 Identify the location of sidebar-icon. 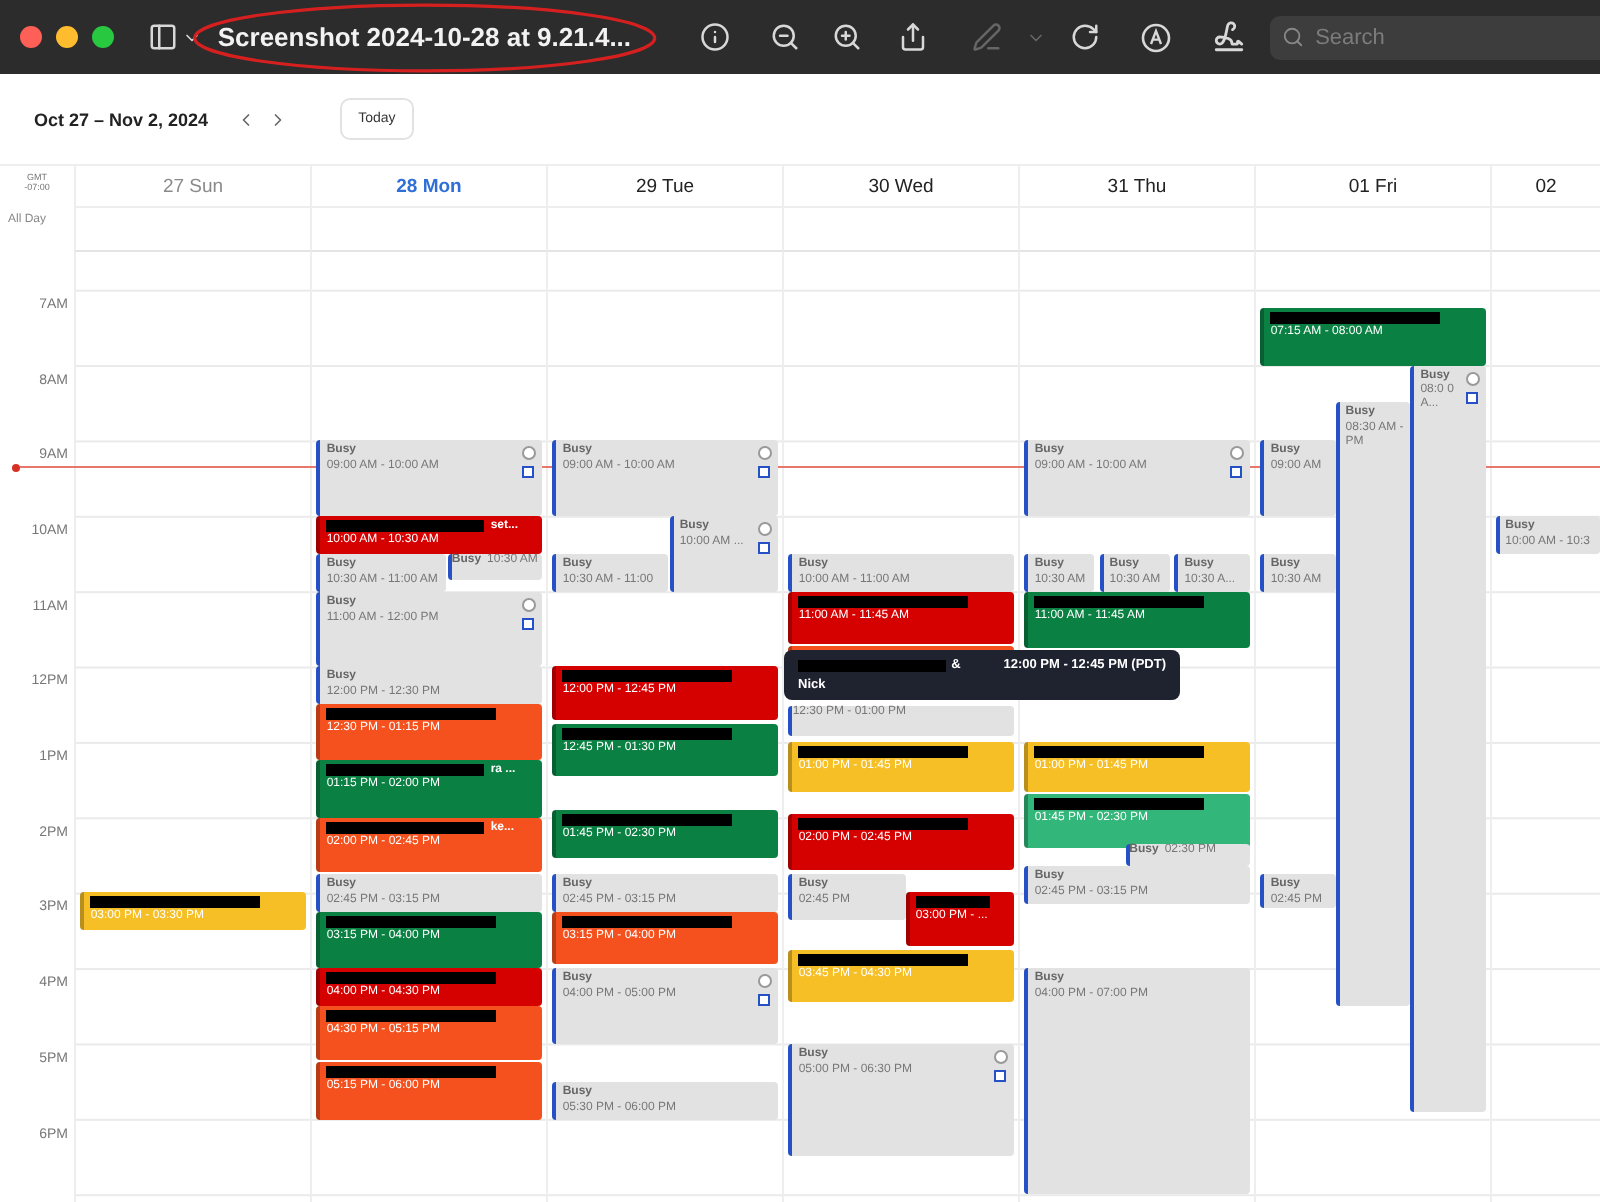
(162, 37).